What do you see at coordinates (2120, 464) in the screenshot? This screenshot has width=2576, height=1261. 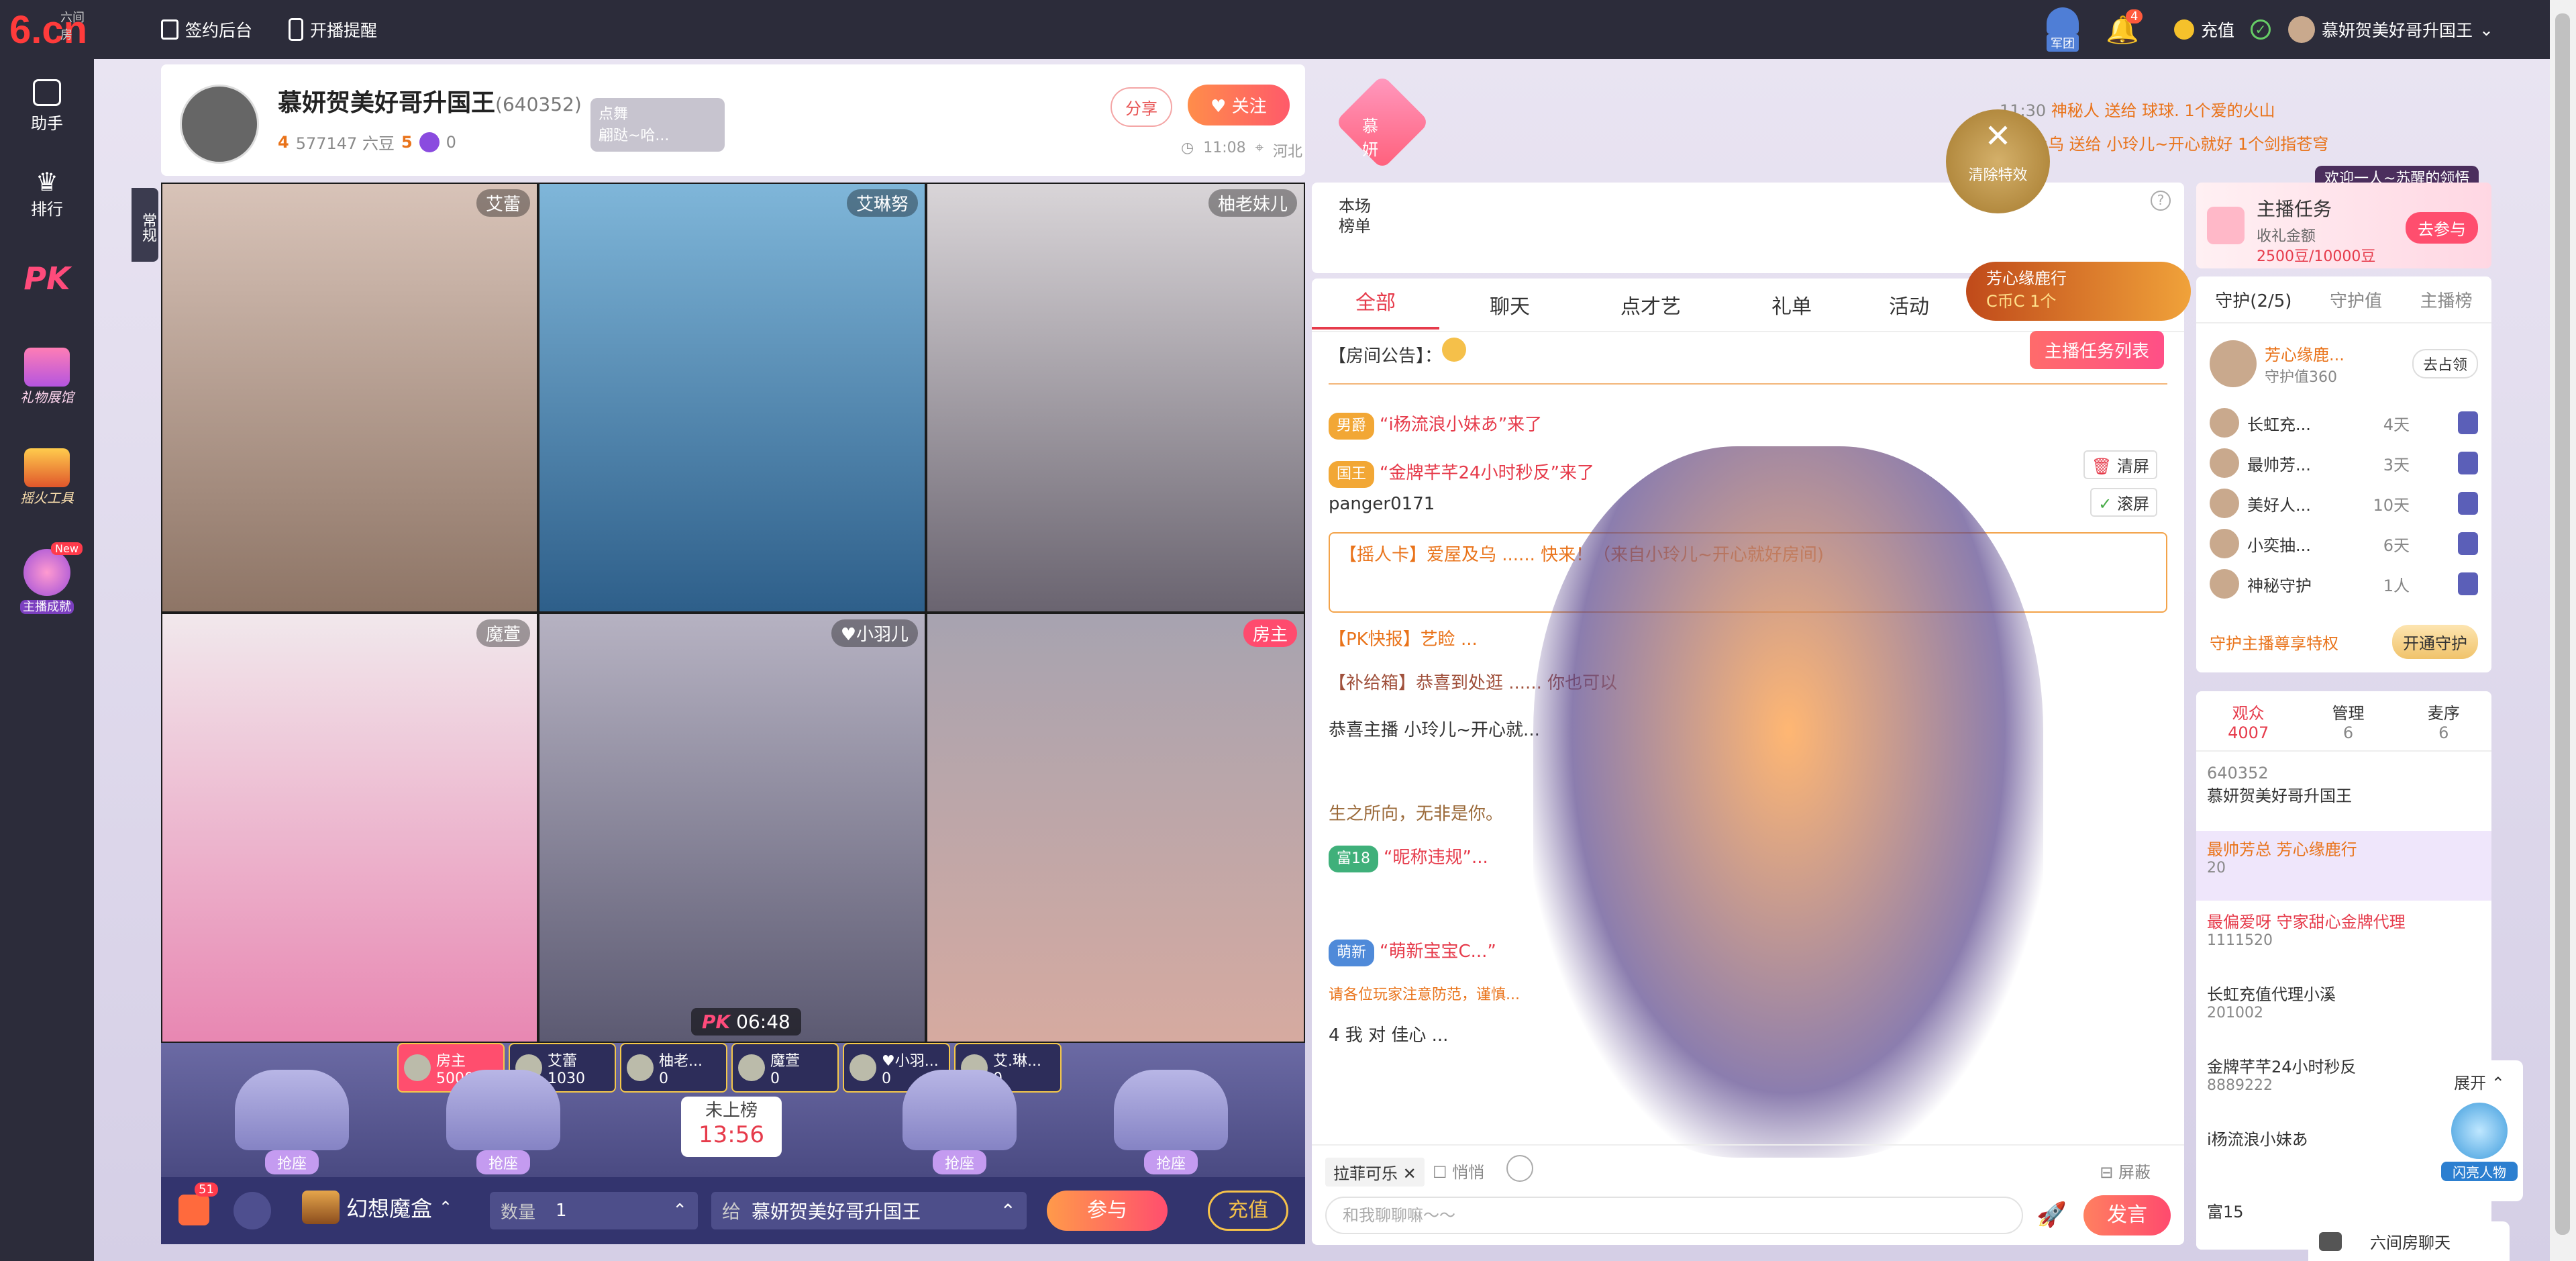 I see `clear-screen-button: 🗑 清屏` at bounding box center [2120, 464].